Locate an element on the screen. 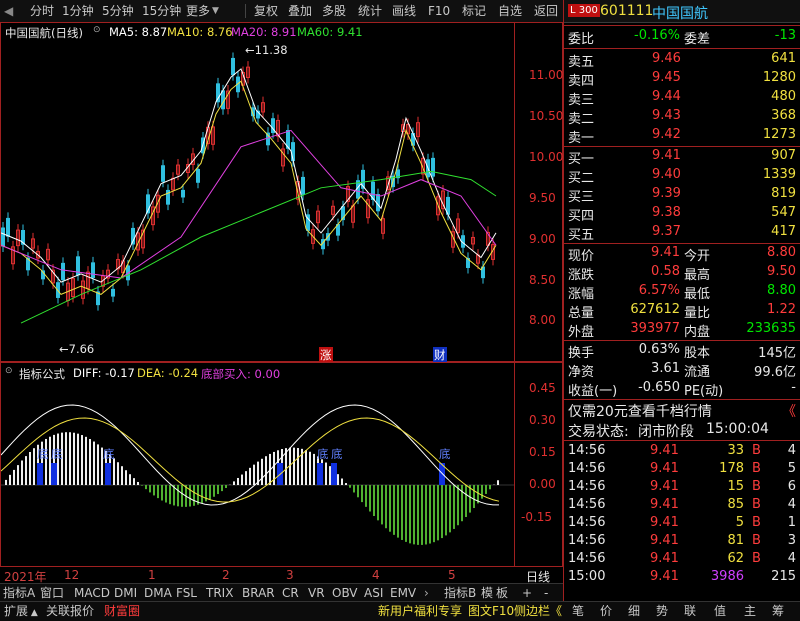  legend-ma20: MA20: 8.91 is located at coordinates (264, 32).